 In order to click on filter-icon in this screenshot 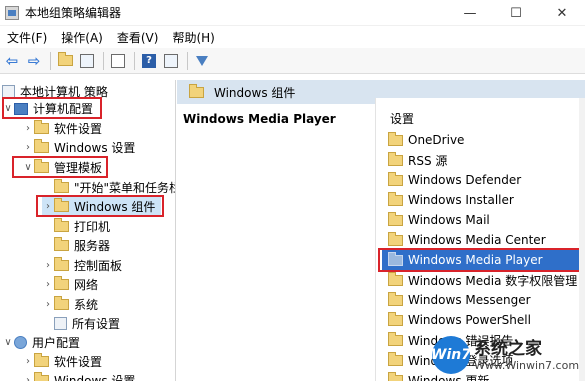, I will do `click(202, 61)`.